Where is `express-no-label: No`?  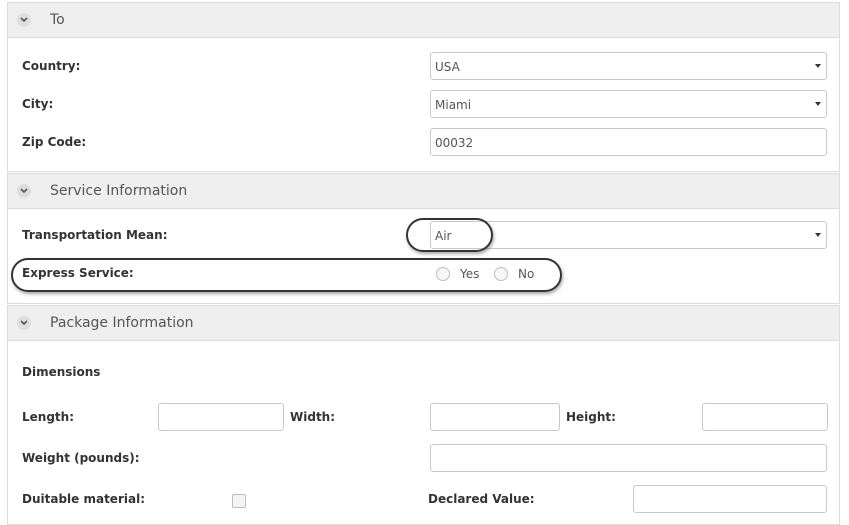
express-no-label: No is located at coordinates (526, 274).